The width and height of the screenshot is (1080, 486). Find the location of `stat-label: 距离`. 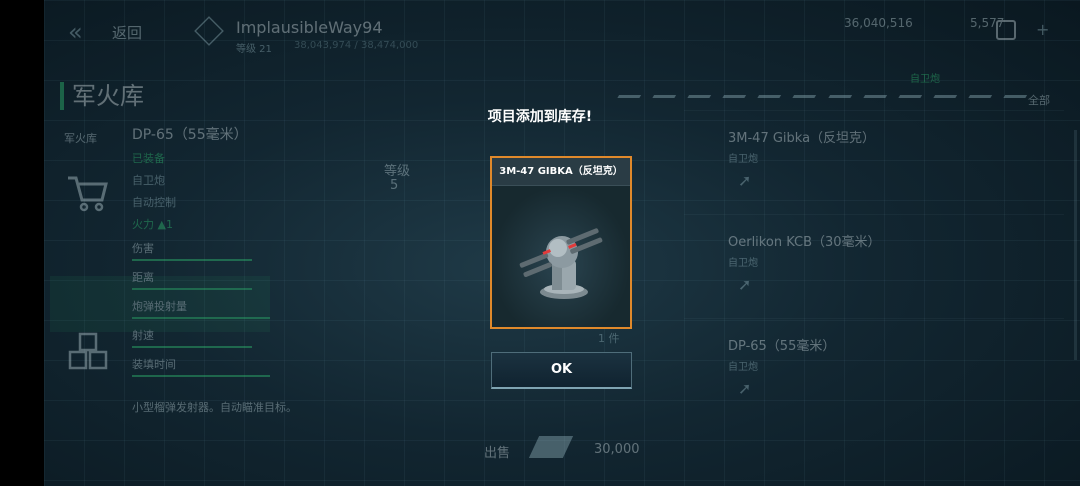

stat-label: 距离 is located at coordinates (143, 277).